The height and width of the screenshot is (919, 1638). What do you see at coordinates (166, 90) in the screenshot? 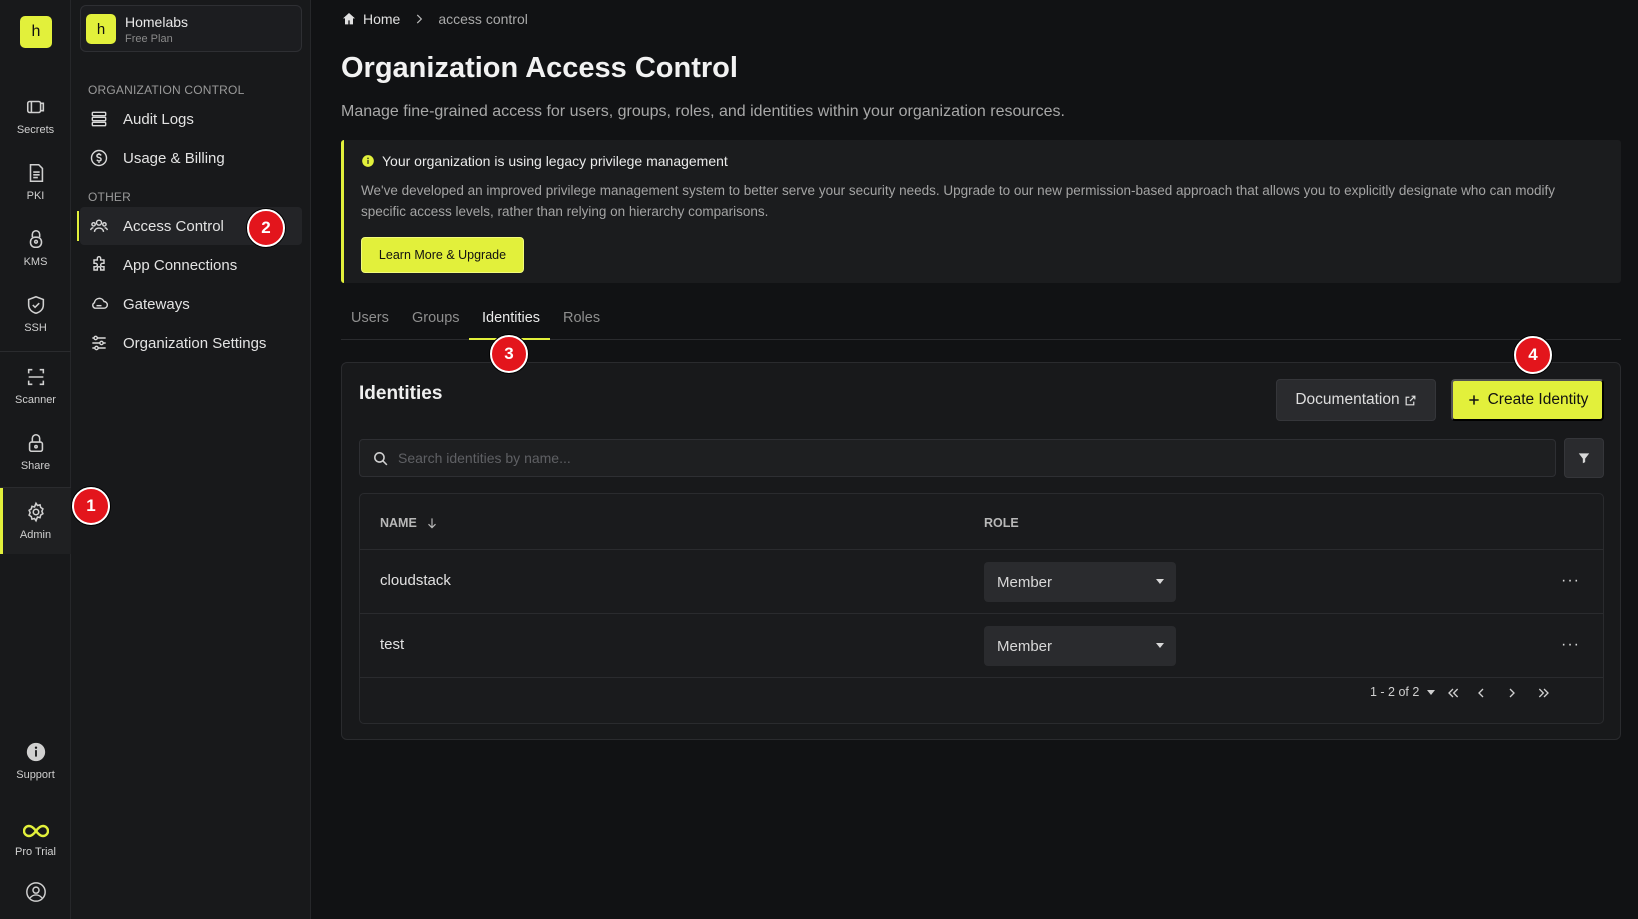
I see `section-label-organization-control: ORGANIZATION CONTROL` at bounding box center [166, 90].